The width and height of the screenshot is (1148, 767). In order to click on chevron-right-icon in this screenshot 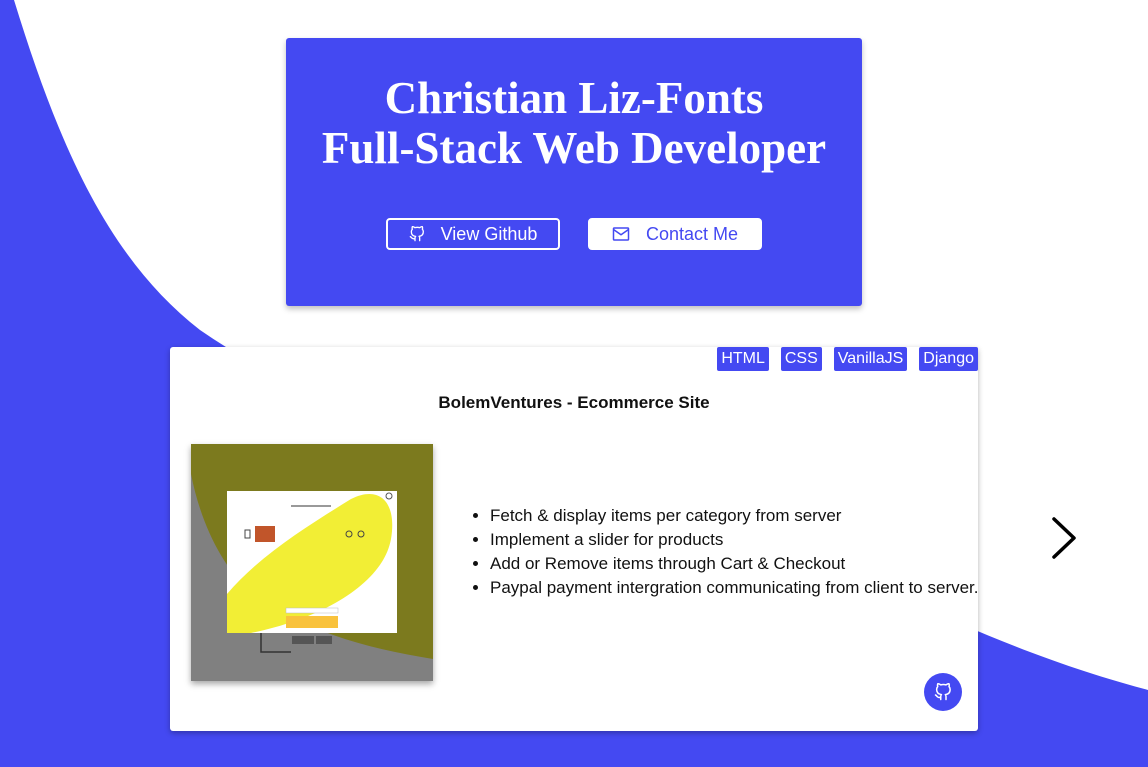, I will do `click(1064, 538)`.